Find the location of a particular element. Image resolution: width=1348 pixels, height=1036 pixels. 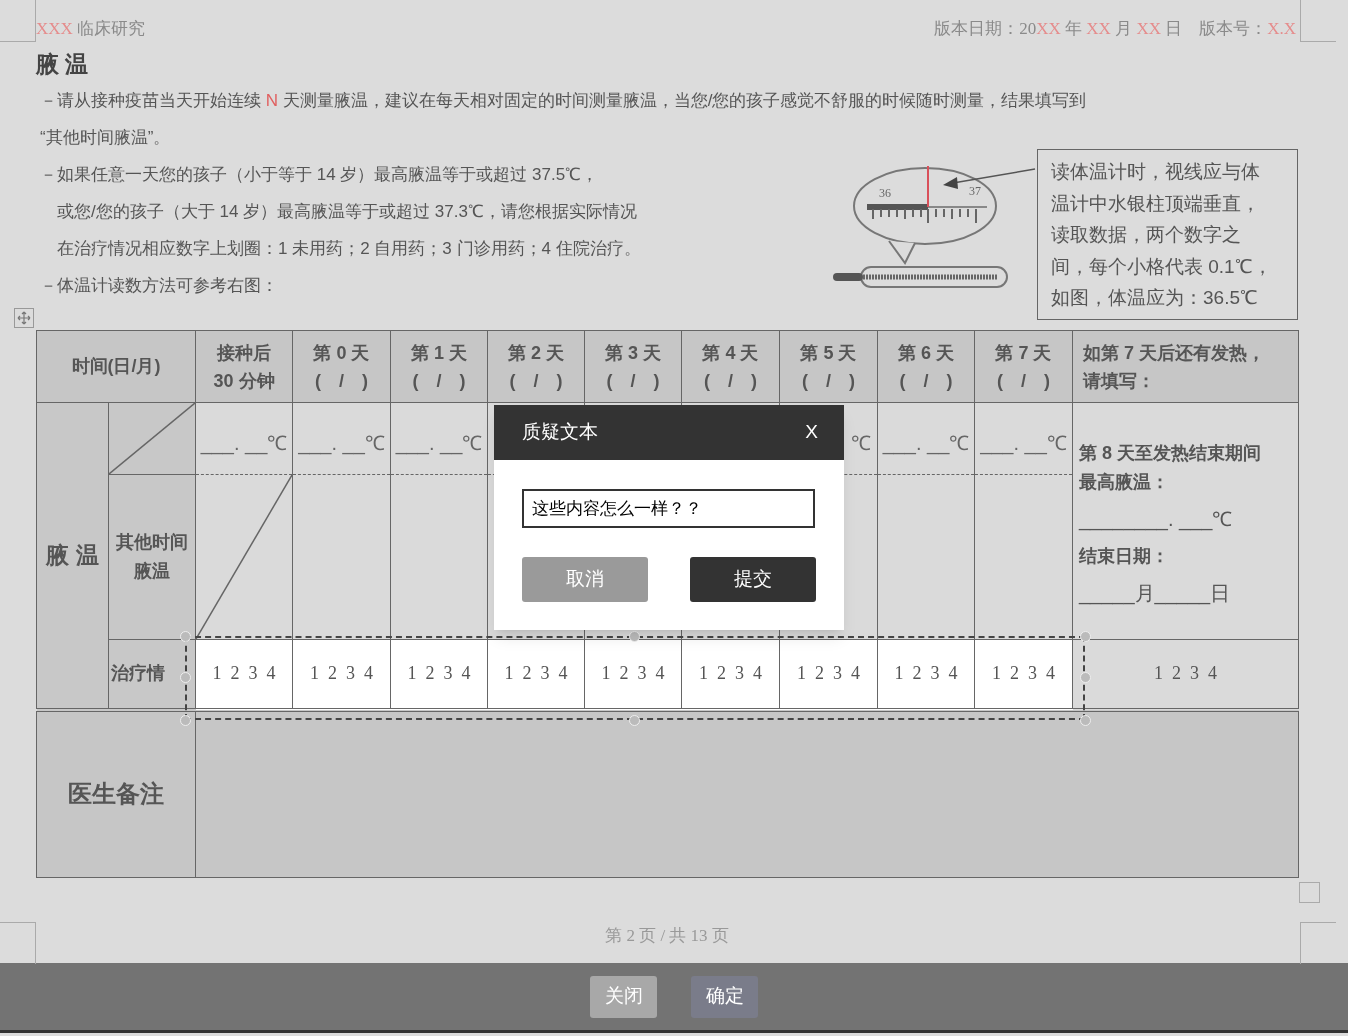

column-header: 第 3 天 is located at coordinates (633, 353).